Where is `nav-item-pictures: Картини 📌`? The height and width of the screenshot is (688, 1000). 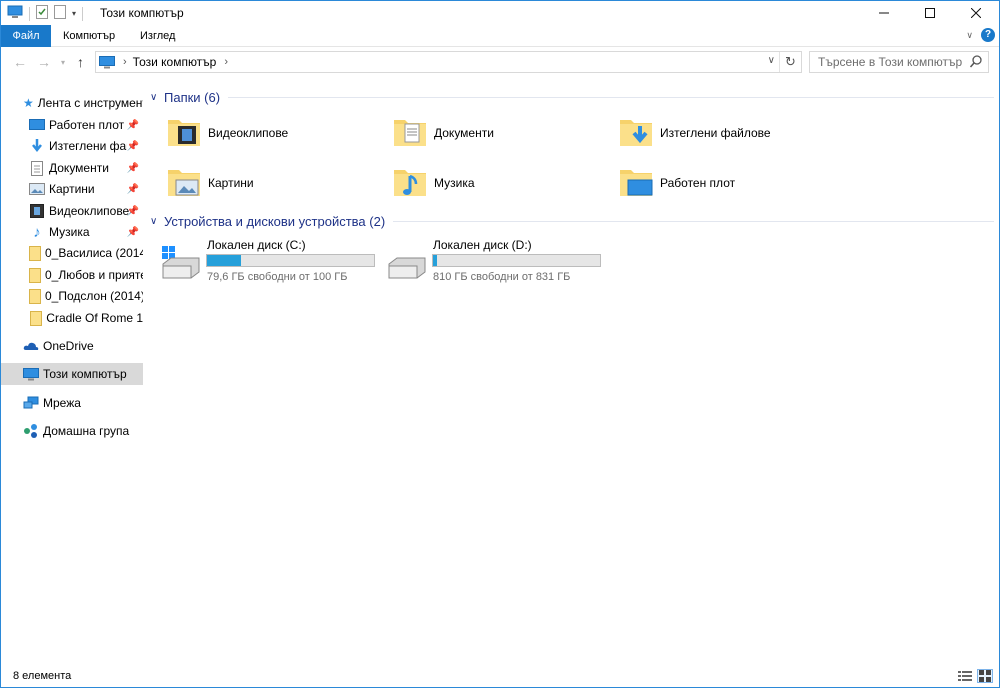
nav-item-pictures: Картини 📌 is located at coordinates (72, 189).